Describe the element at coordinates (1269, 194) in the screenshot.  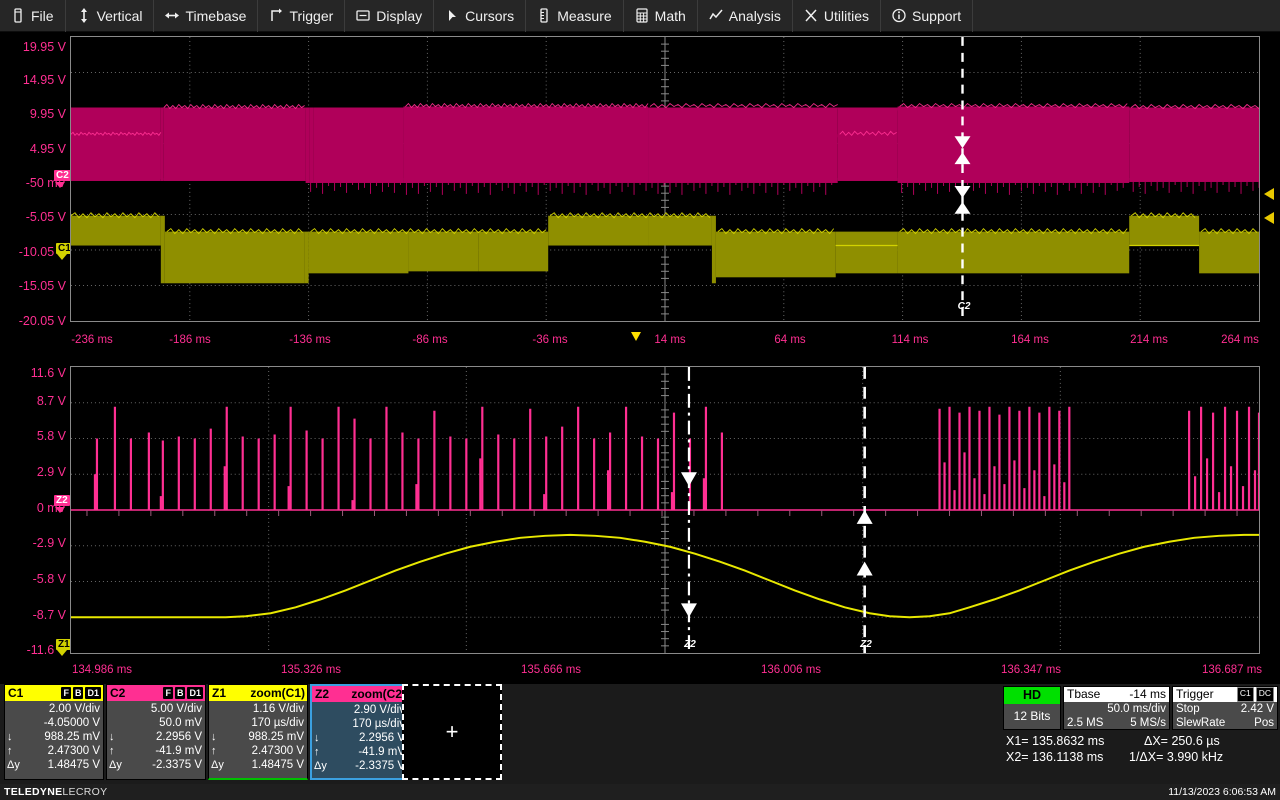
I see `right-edge-marker-c2` at that location.